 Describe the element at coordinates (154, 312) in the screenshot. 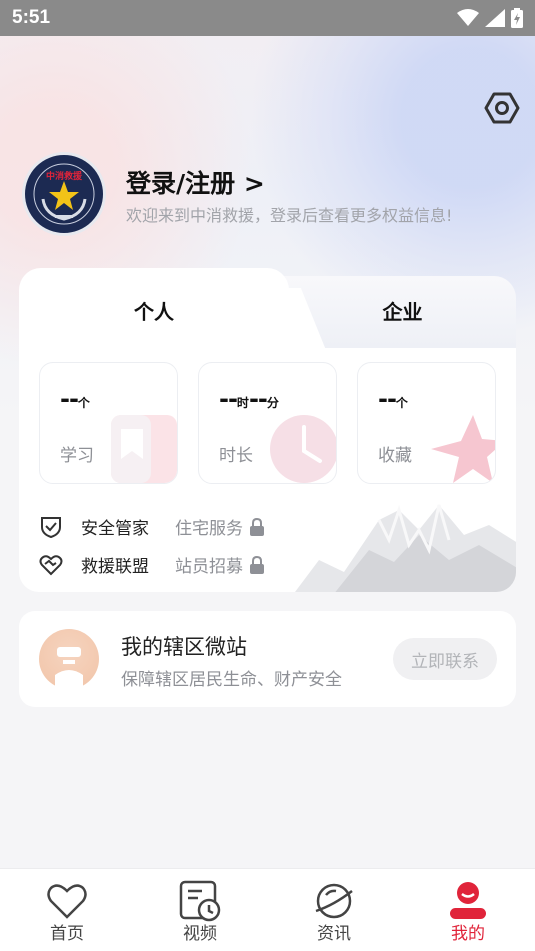

I see `tab-personal-label: 个人` at that location.